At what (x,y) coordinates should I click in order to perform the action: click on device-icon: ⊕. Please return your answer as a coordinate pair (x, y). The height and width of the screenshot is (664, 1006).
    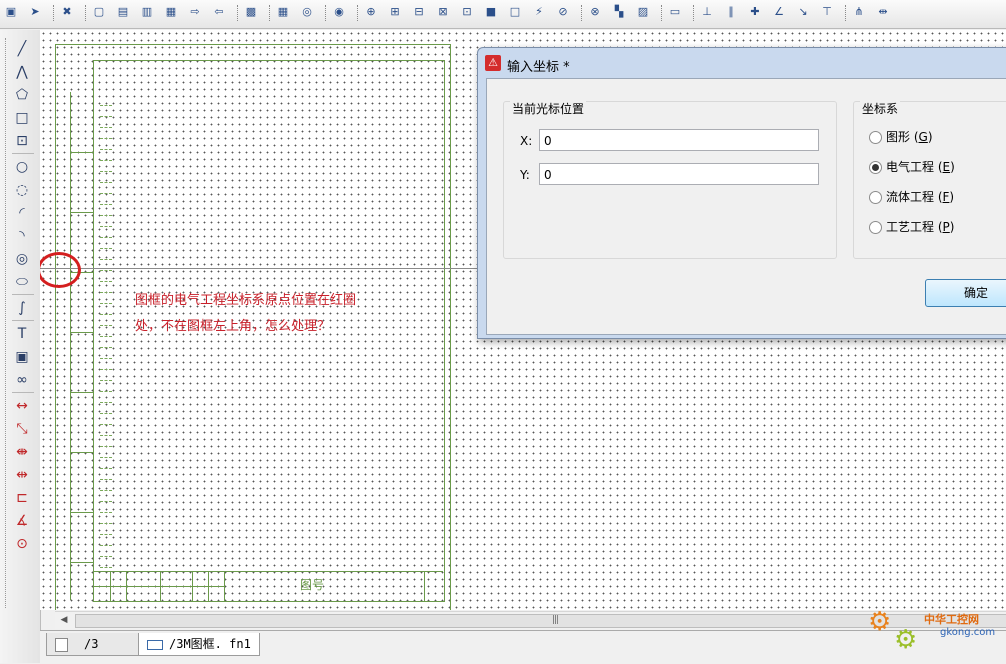
    Looking at the image, I should click on (371, 12).